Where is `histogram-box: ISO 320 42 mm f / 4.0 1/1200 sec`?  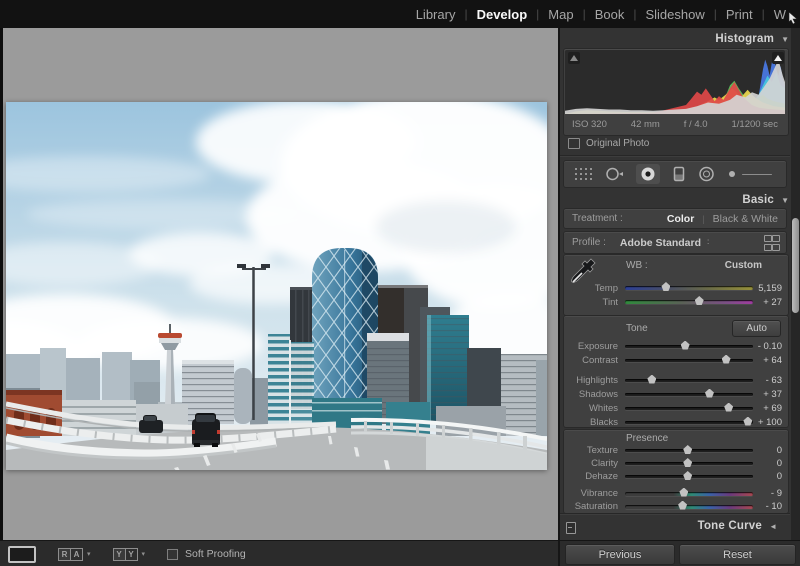
histogram-box: ISO 320 42 mm f / 4.0 1/1200 sec is located at coordinates (676, 92).